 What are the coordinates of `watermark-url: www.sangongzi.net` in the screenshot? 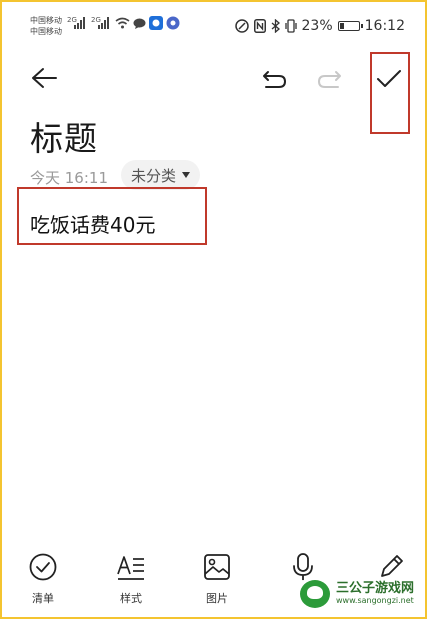 It's located at (375, 600).